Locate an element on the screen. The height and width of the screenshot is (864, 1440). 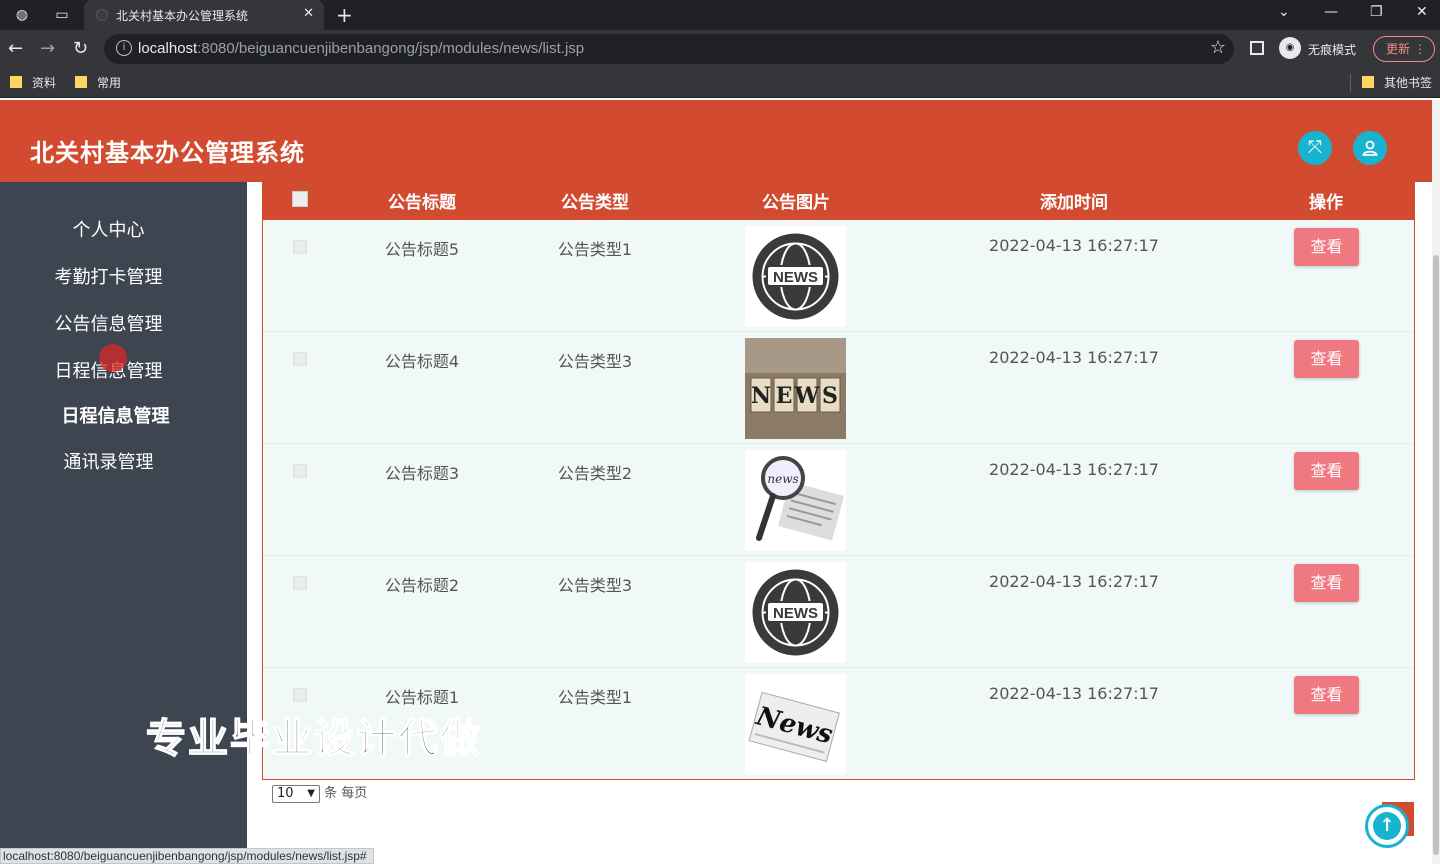
bookmark-folder: 常用 is located at coordinates (98, 82).